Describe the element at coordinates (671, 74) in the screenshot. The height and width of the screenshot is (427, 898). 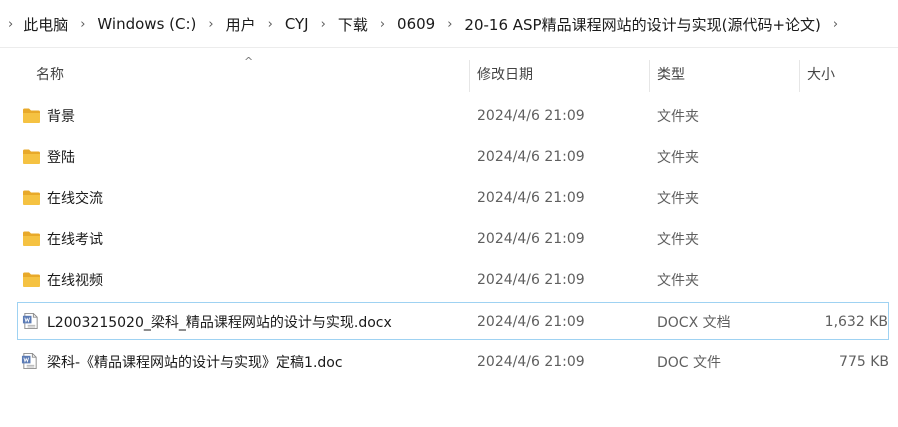
I see `column-header-type: 类型` at that location.